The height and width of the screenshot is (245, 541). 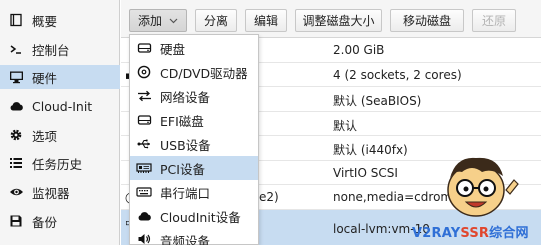 What do you see at coordinates (397, 74) in the screenshot?
I see `row-value: 4 (2 sockets, 2 cores)` at bounding box center [397, 74].